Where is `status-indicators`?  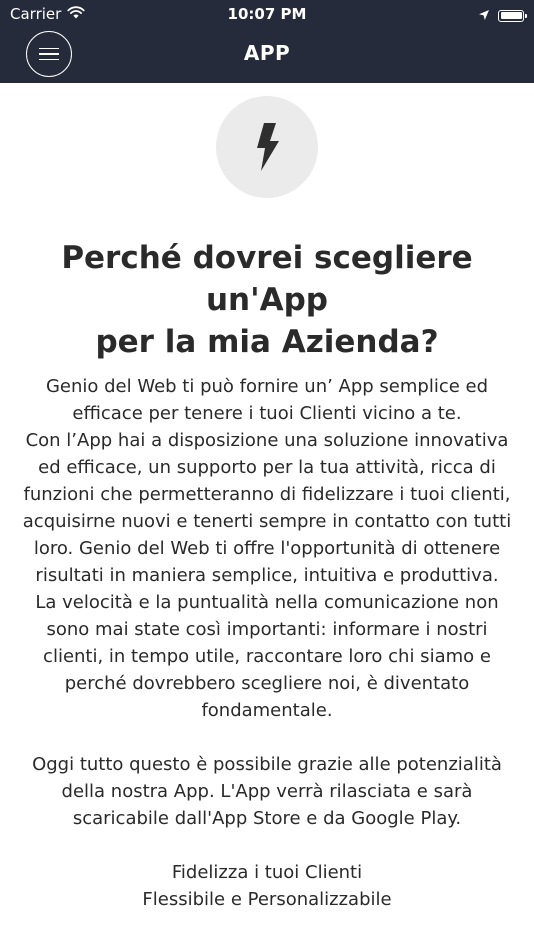 status-indicators is located at coordinates (502, 15).